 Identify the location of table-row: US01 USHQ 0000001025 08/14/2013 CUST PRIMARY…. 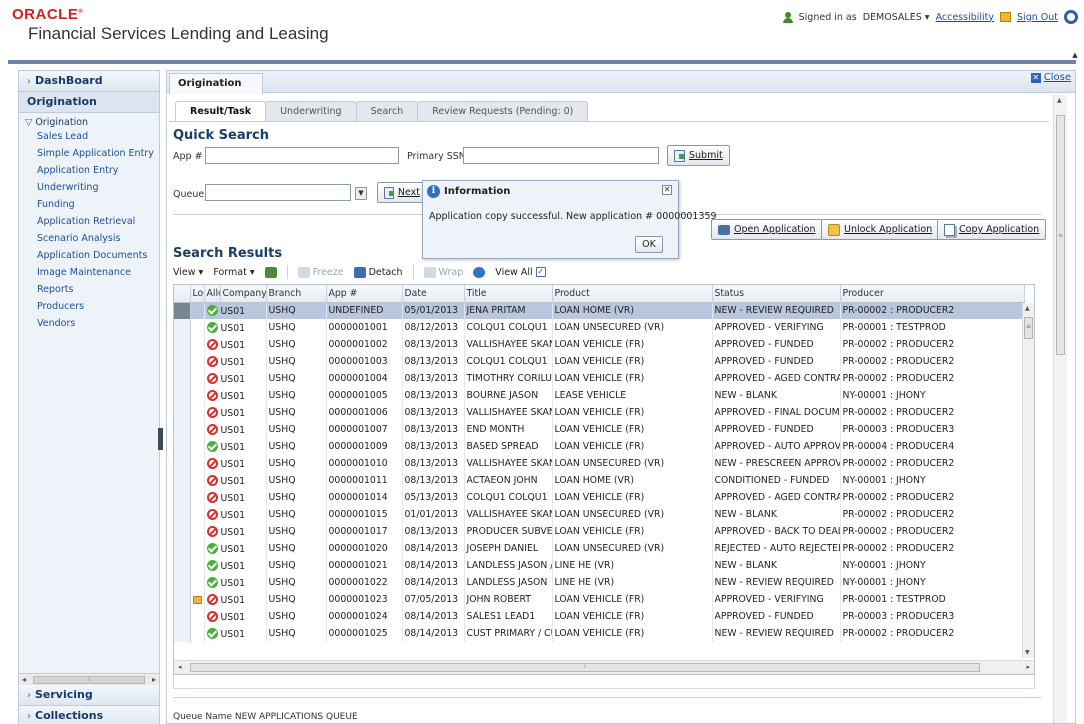
(599, 633).